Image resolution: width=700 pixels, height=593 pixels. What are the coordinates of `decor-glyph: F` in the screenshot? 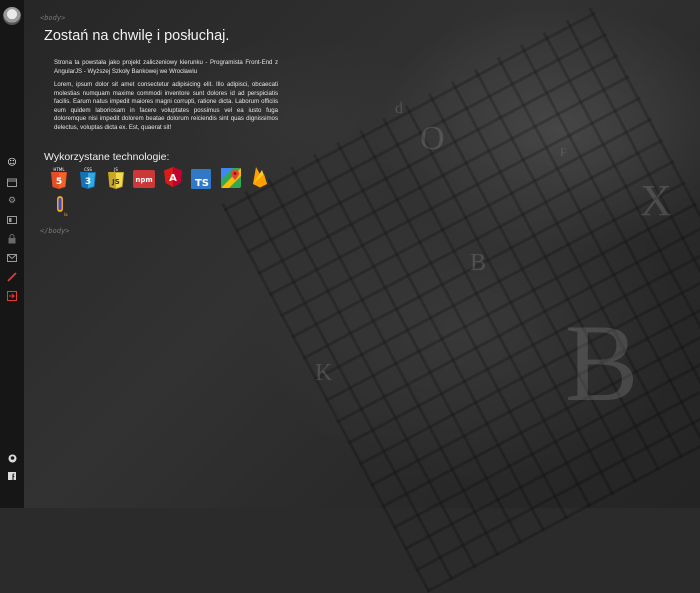 It's located at (563, 152).